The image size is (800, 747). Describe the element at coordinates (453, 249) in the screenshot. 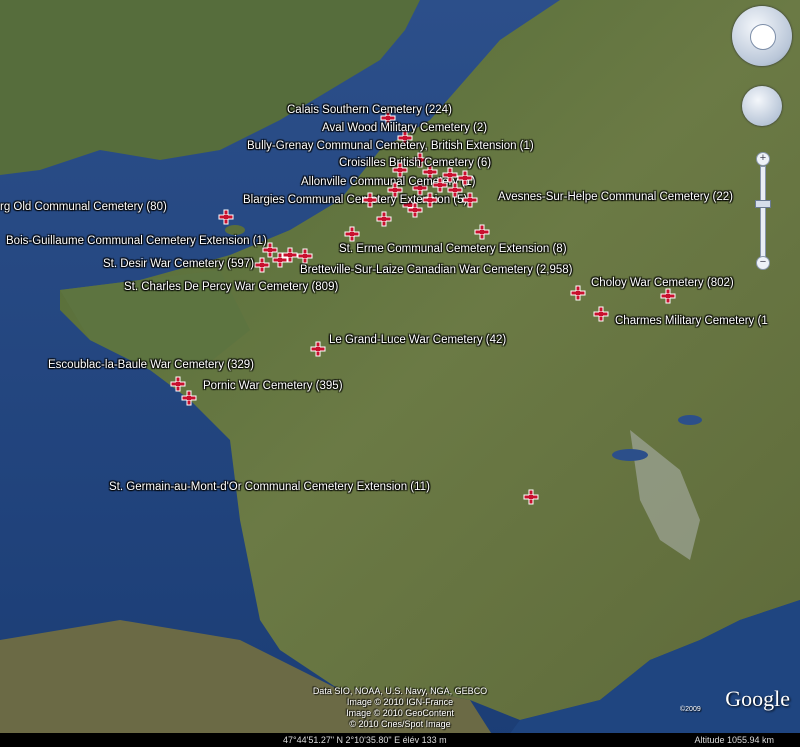

I see `cemetery-label: St. Erme Communal Cemetery Extension (8)` at that location.